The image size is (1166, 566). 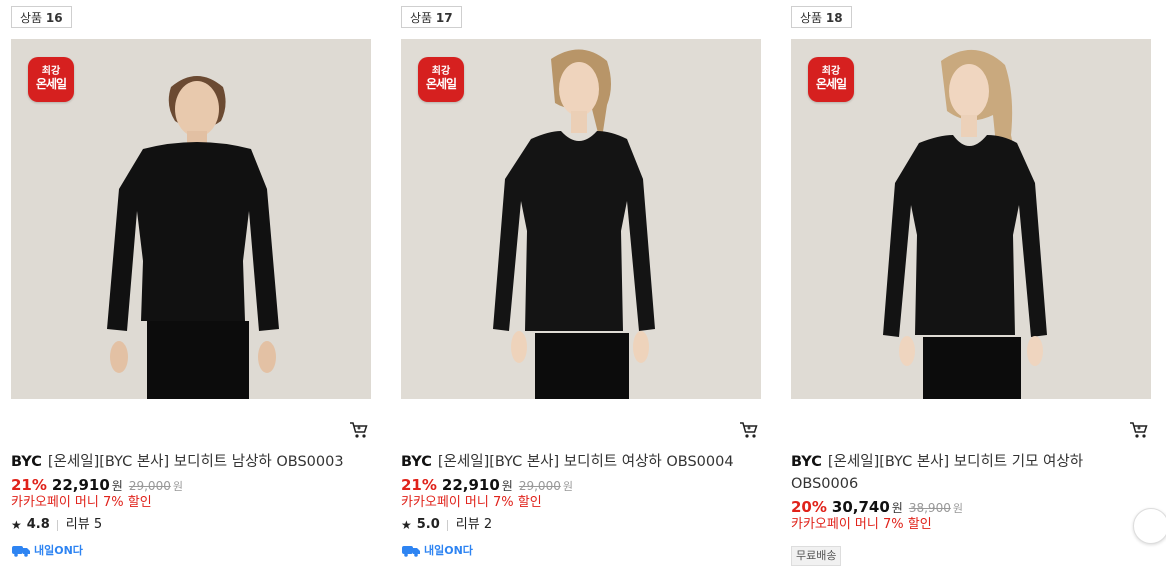 I want to click on original-price: 38,900, so click(x=929, y=508).